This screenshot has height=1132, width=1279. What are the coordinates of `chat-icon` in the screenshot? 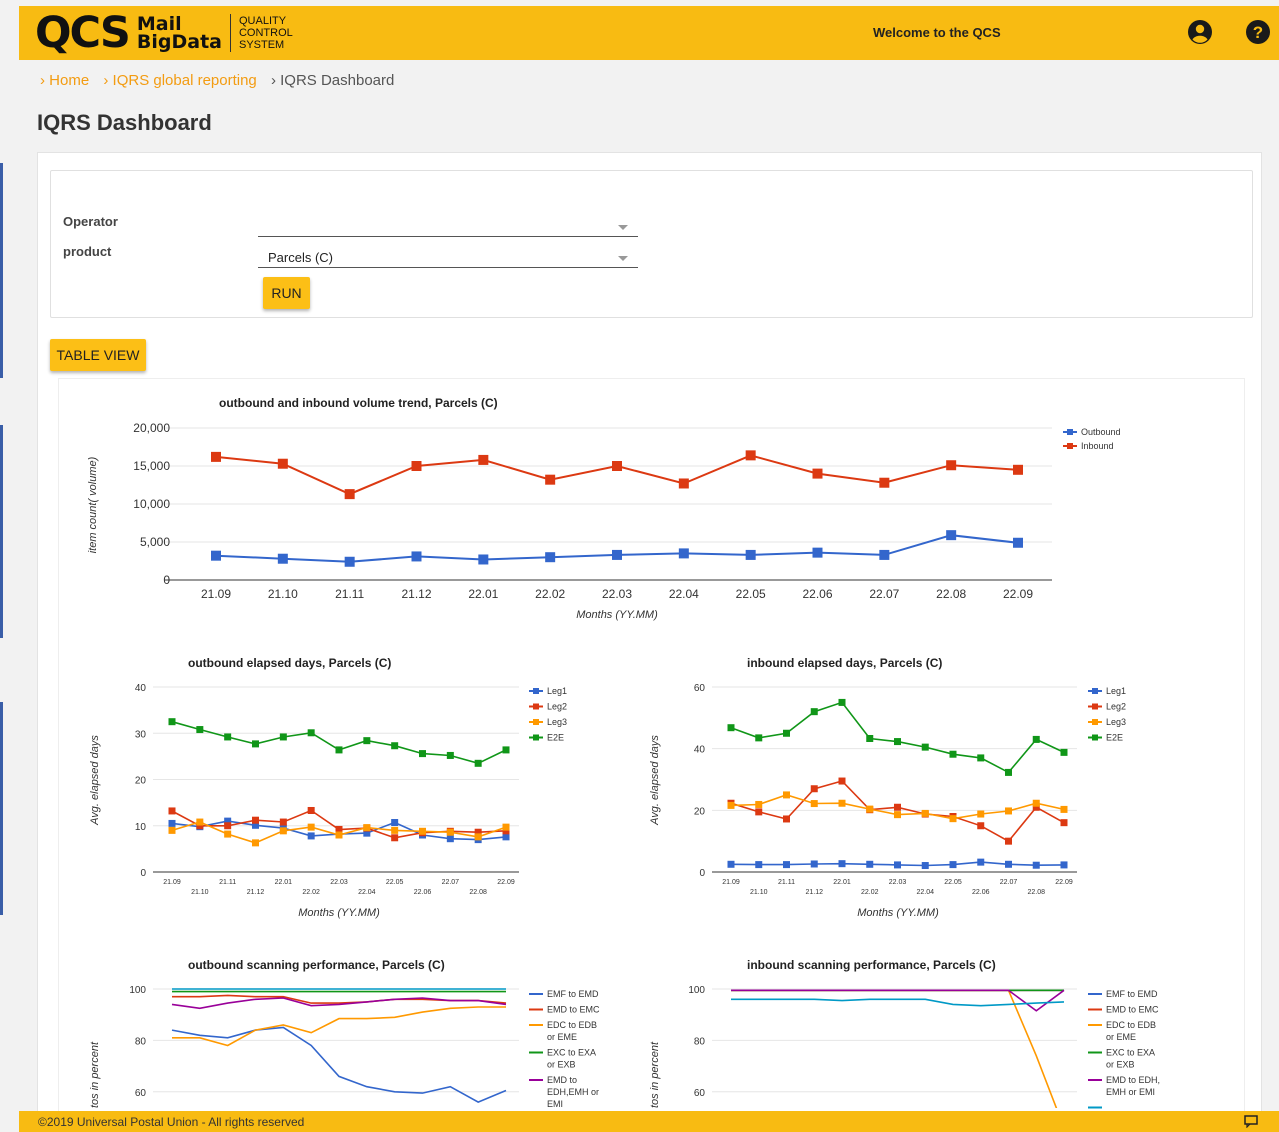 It's located at (1251, 1121).